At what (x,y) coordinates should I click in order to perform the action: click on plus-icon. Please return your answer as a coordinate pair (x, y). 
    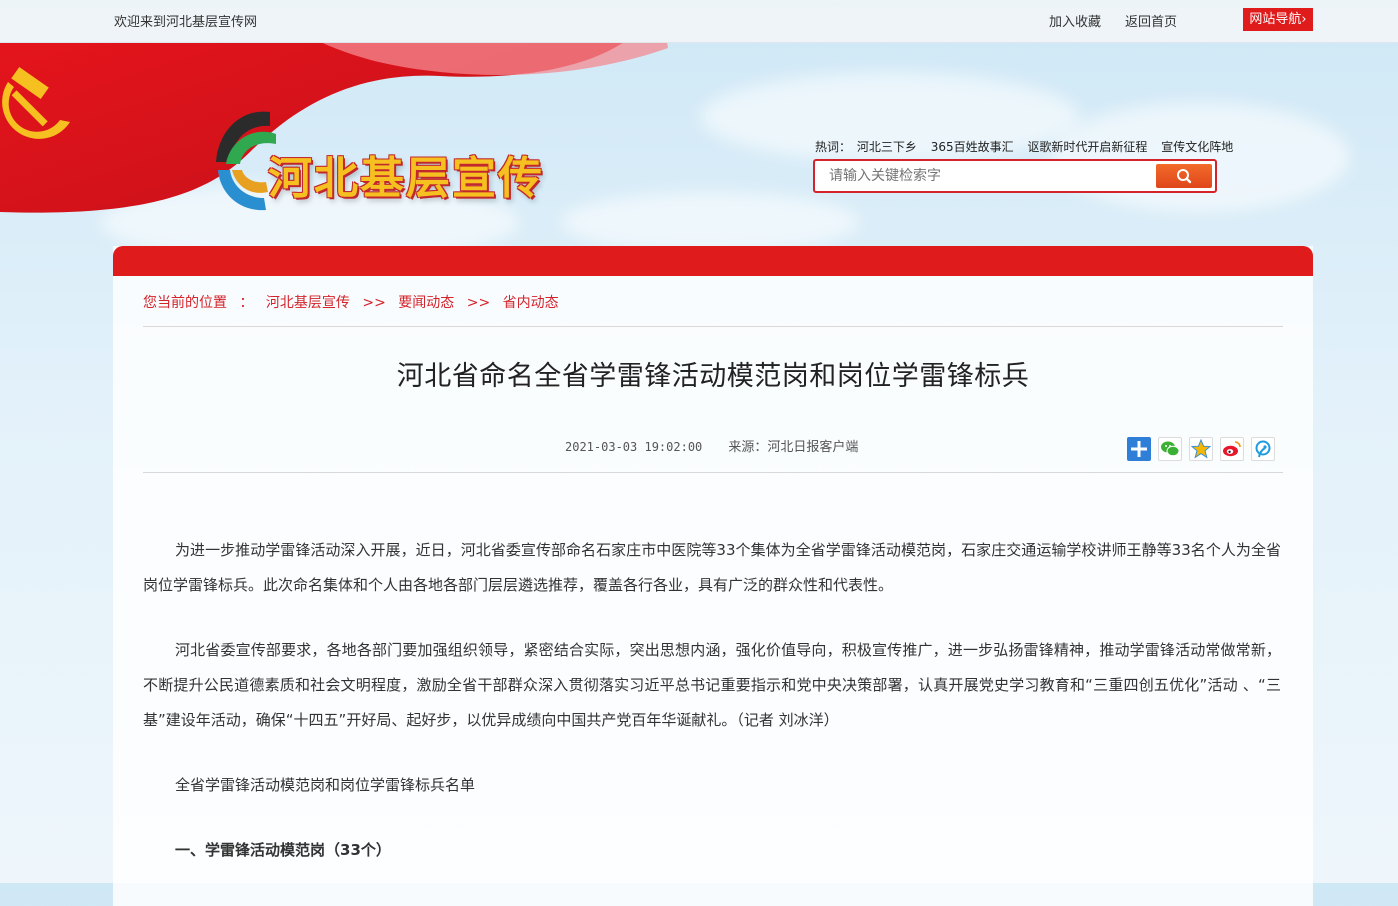
    Looking at the image, I should click on (1139, 449).